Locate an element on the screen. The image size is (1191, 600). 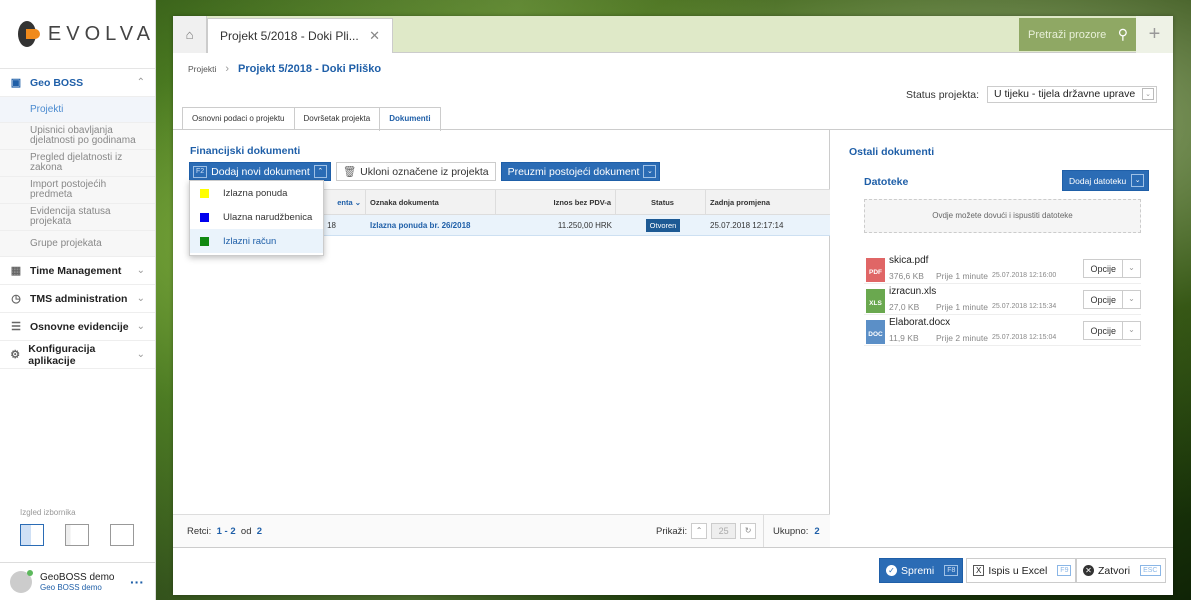
page-size-control: Prikaži: ⌃ 25 ↻ is located at coordinates (706, 531).